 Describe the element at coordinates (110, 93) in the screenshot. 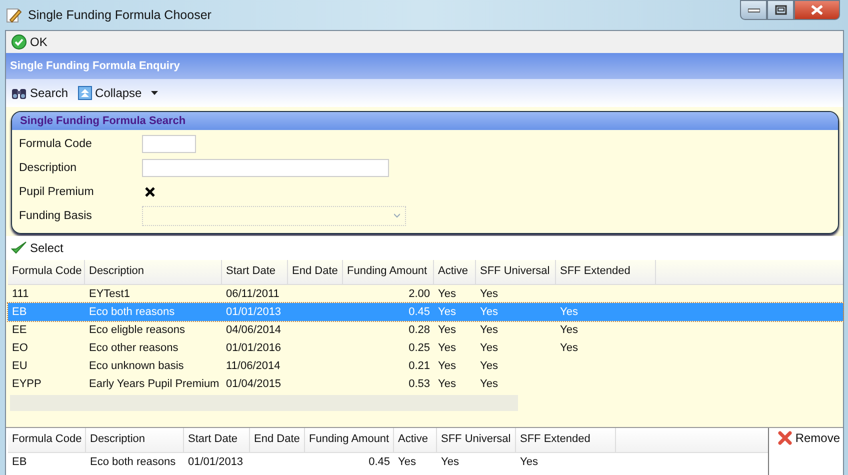

I see `collapse-button: Collapse` at that location.